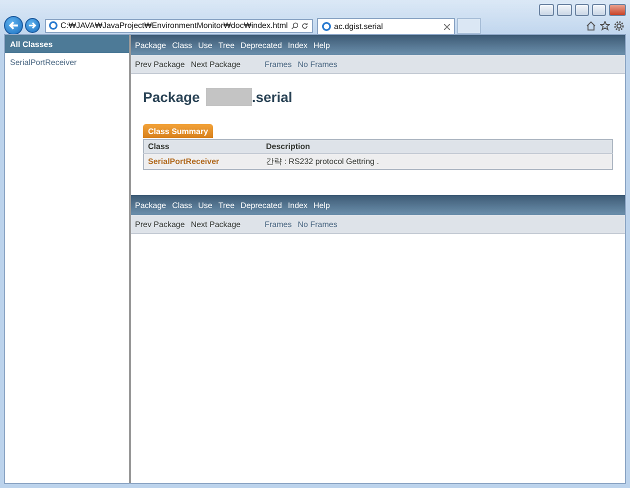 This screenshot has height=488, width=630. What do you see at coordinates (447, 27) in the screenshot?
I see `close-icon` at bounding box center [447, 27].